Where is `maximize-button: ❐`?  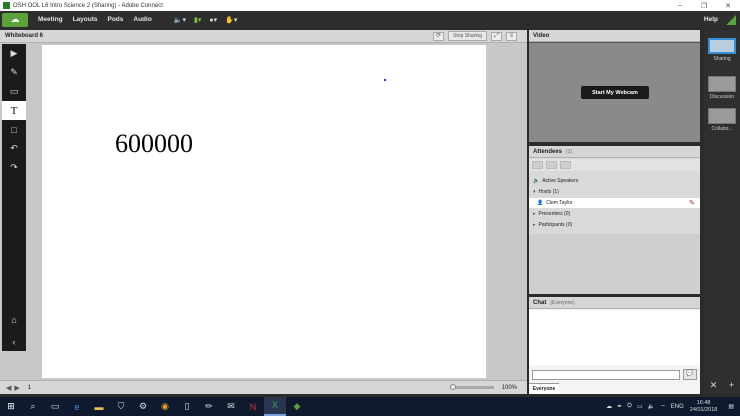
maximize-button: ❐ is located at coordinates (704, 6).